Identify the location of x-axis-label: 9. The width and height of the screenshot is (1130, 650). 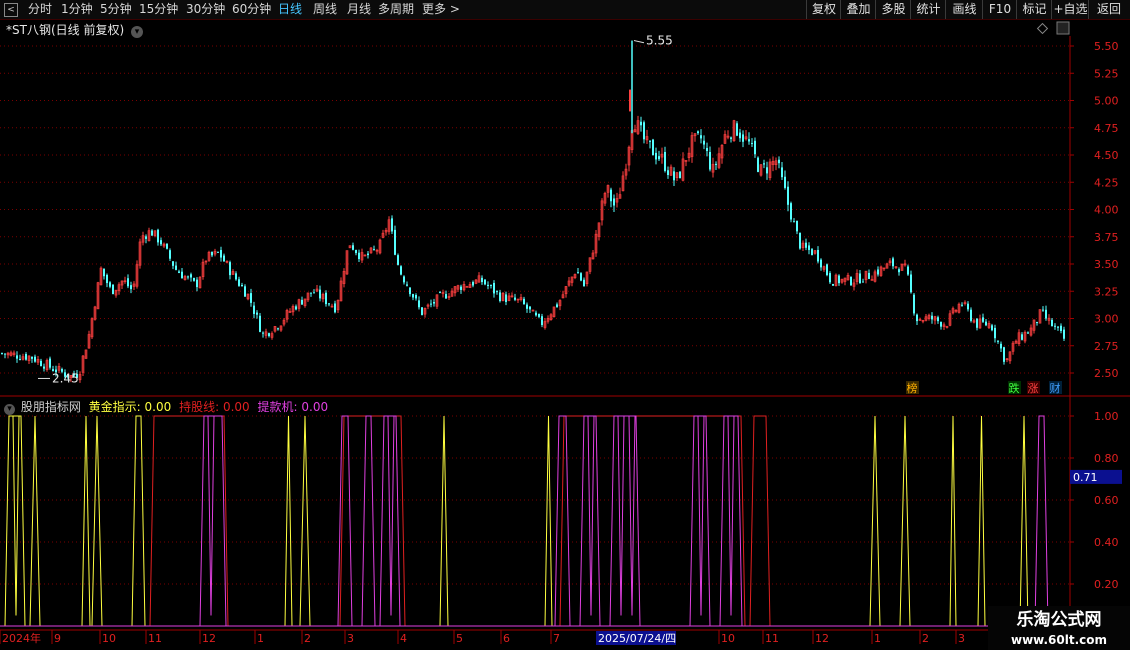
(57, 638).